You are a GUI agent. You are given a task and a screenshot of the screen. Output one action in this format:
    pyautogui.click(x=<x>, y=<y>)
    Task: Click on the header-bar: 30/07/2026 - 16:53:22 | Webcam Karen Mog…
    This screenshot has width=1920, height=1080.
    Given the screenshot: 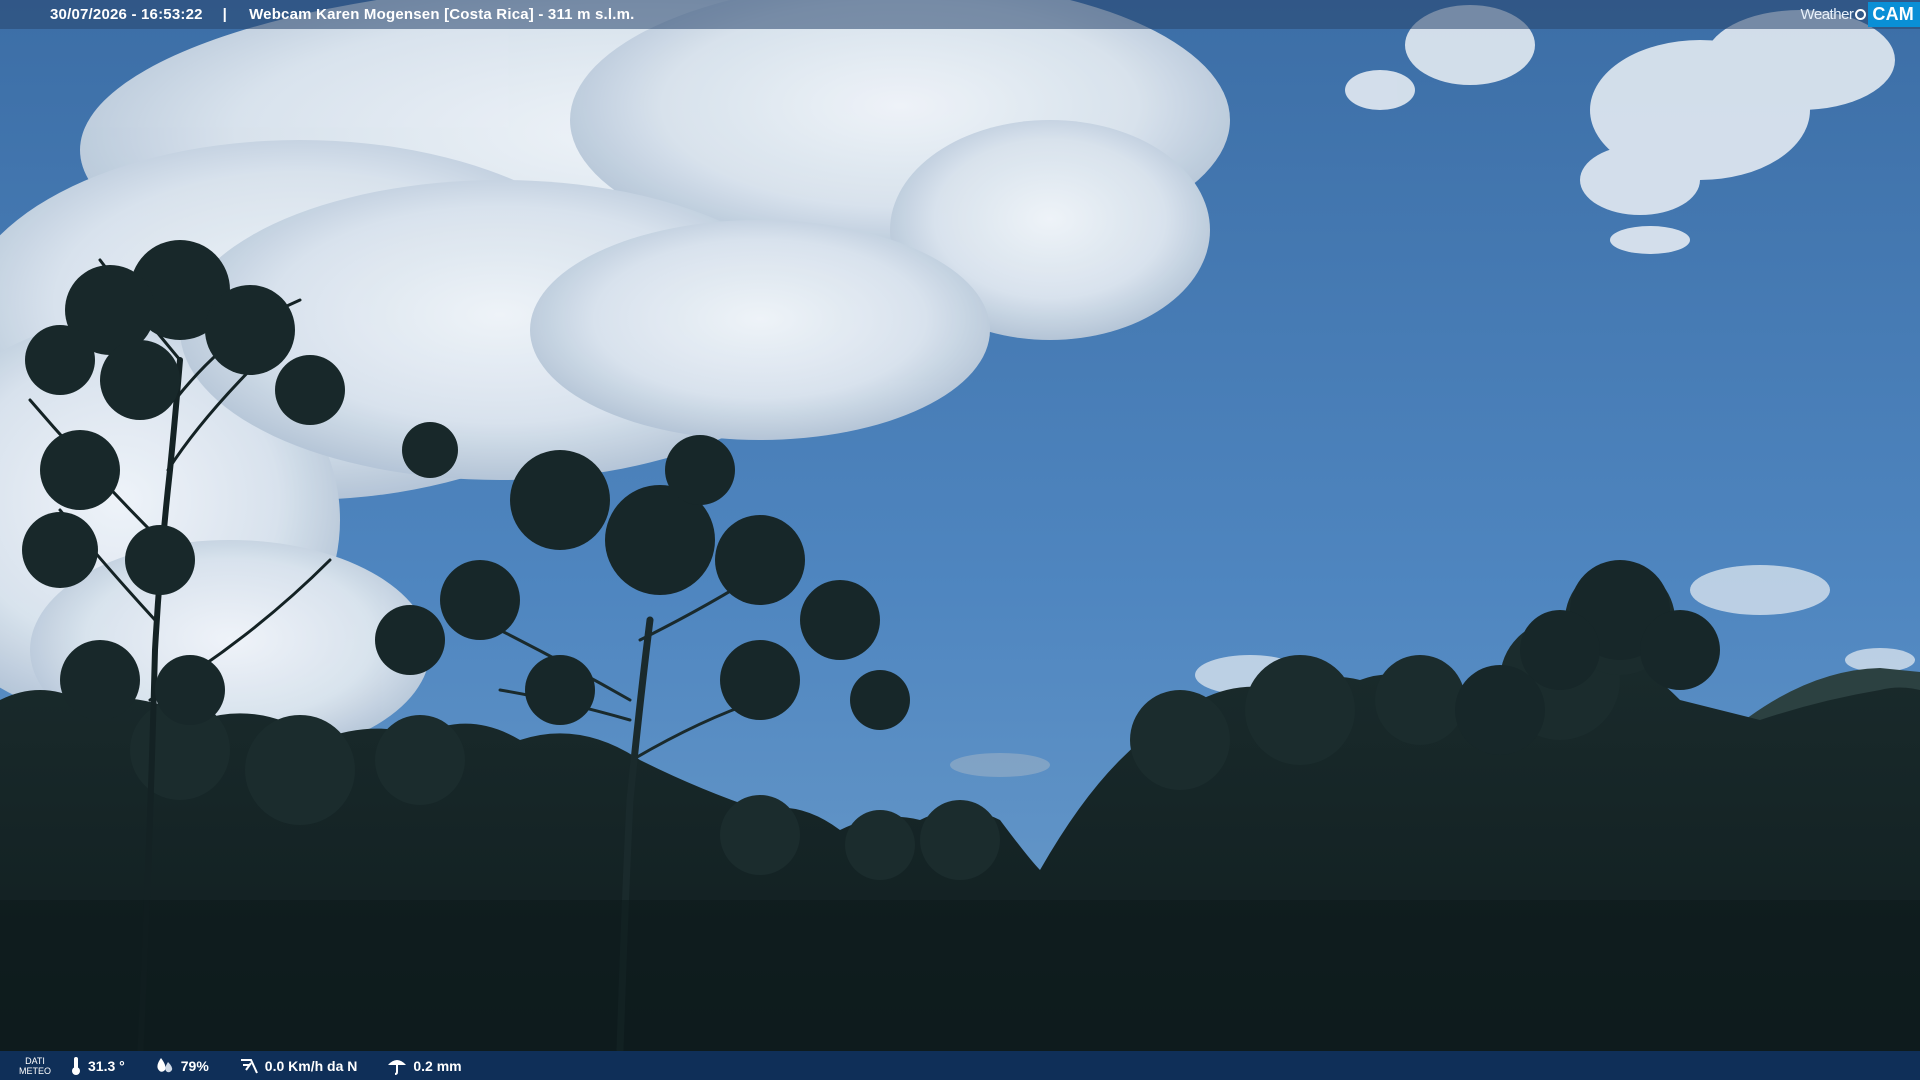 What is the action you would take?
    pyautogui.click(x=960, y=14)
    